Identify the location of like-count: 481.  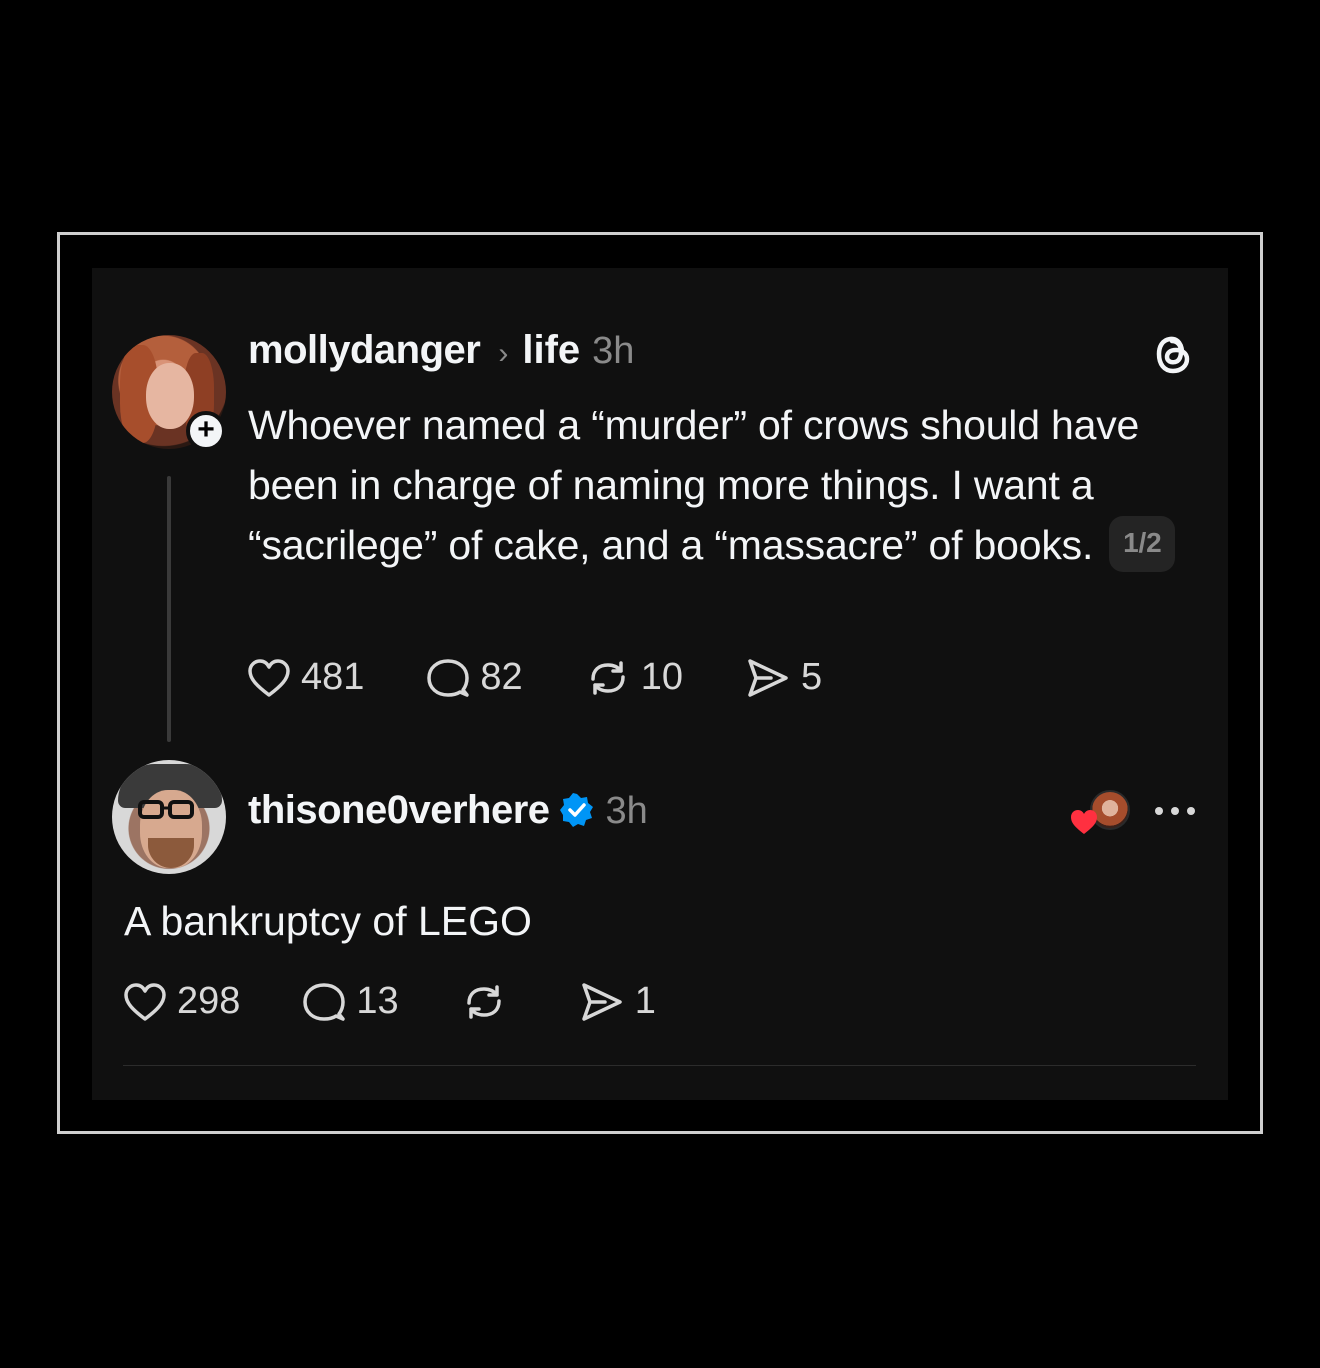
(333, 677).